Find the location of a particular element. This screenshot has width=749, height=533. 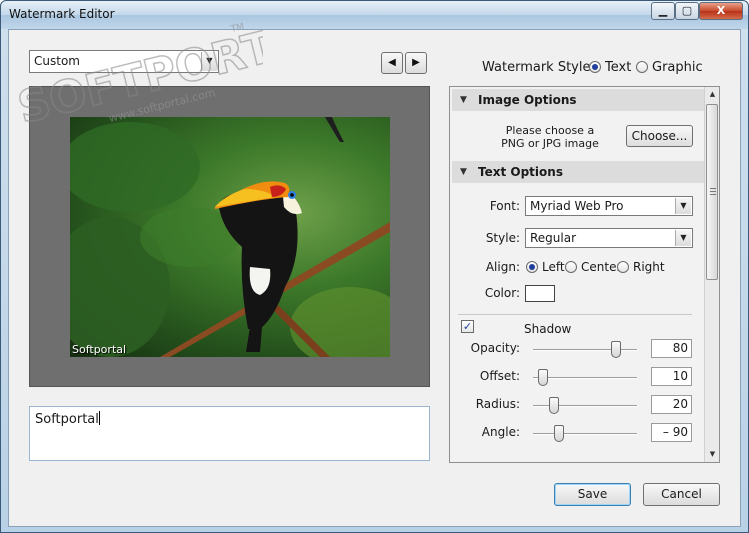

close-icon: X is located at coordinates (721, 10).